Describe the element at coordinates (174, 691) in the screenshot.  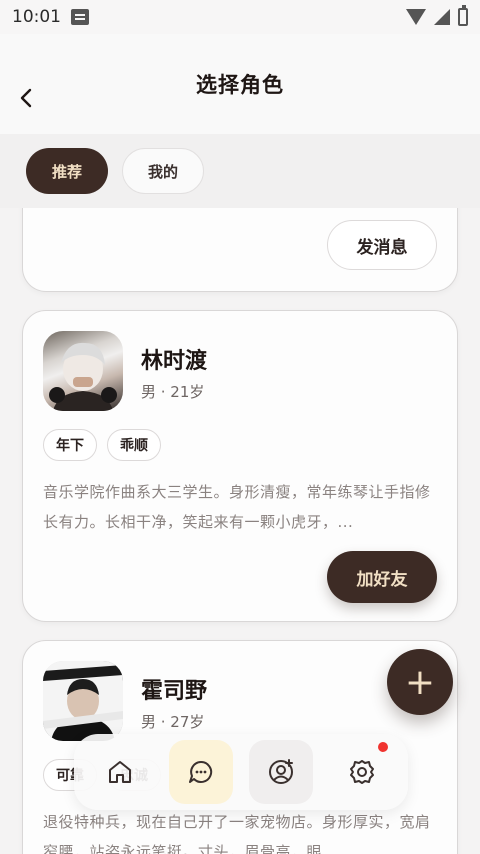
I see `character-name: 霍司野` at that location.